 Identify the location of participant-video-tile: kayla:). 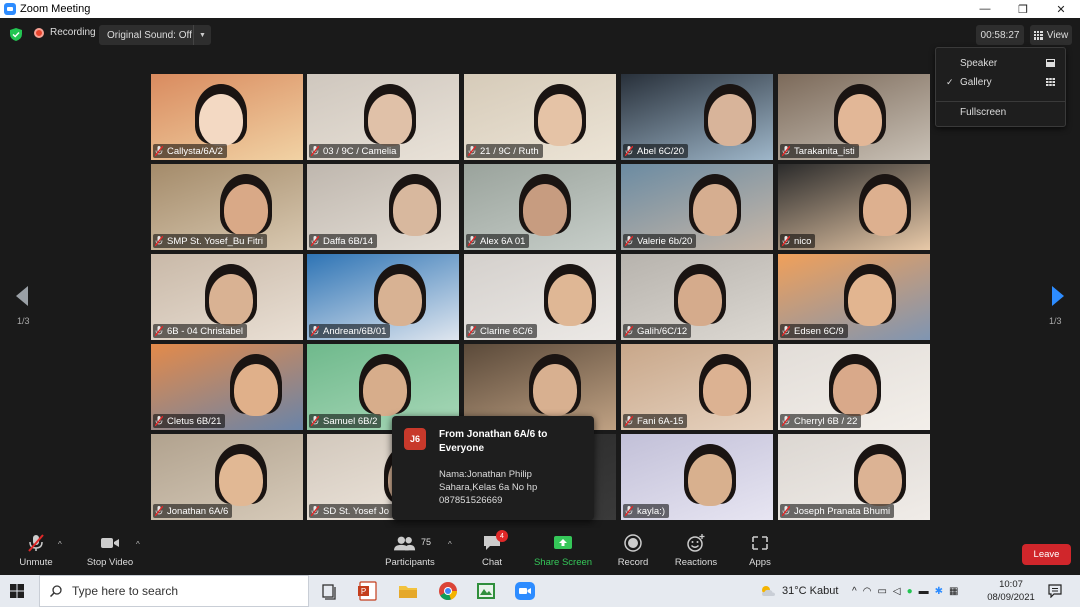
(697, 477).